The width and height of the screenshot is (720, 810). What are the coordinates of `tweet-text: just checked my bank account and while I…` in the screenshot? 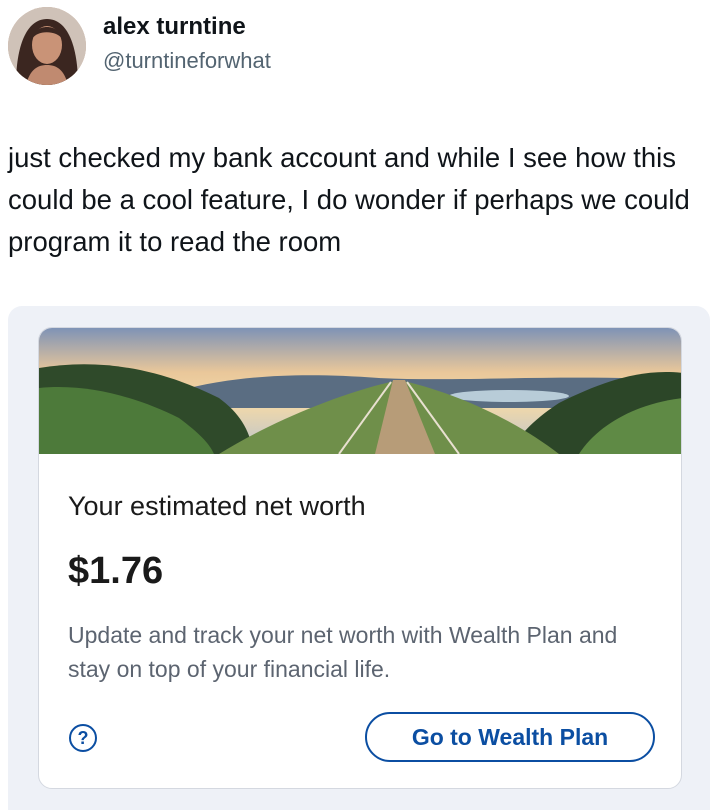 It's located at (349, 199).